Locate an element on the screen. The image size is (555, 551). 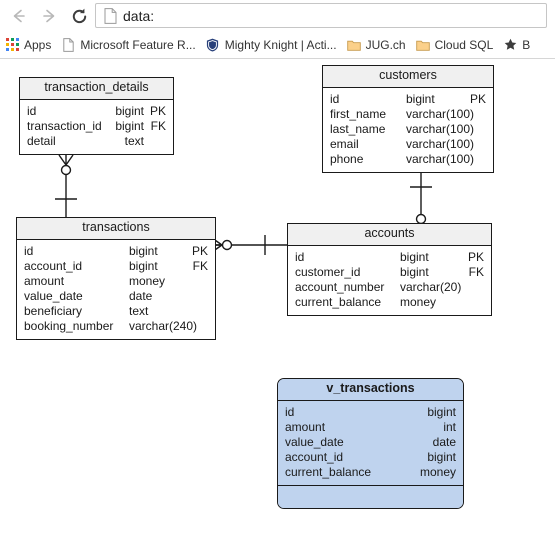
forward-button is located at coordinates (49, 16).